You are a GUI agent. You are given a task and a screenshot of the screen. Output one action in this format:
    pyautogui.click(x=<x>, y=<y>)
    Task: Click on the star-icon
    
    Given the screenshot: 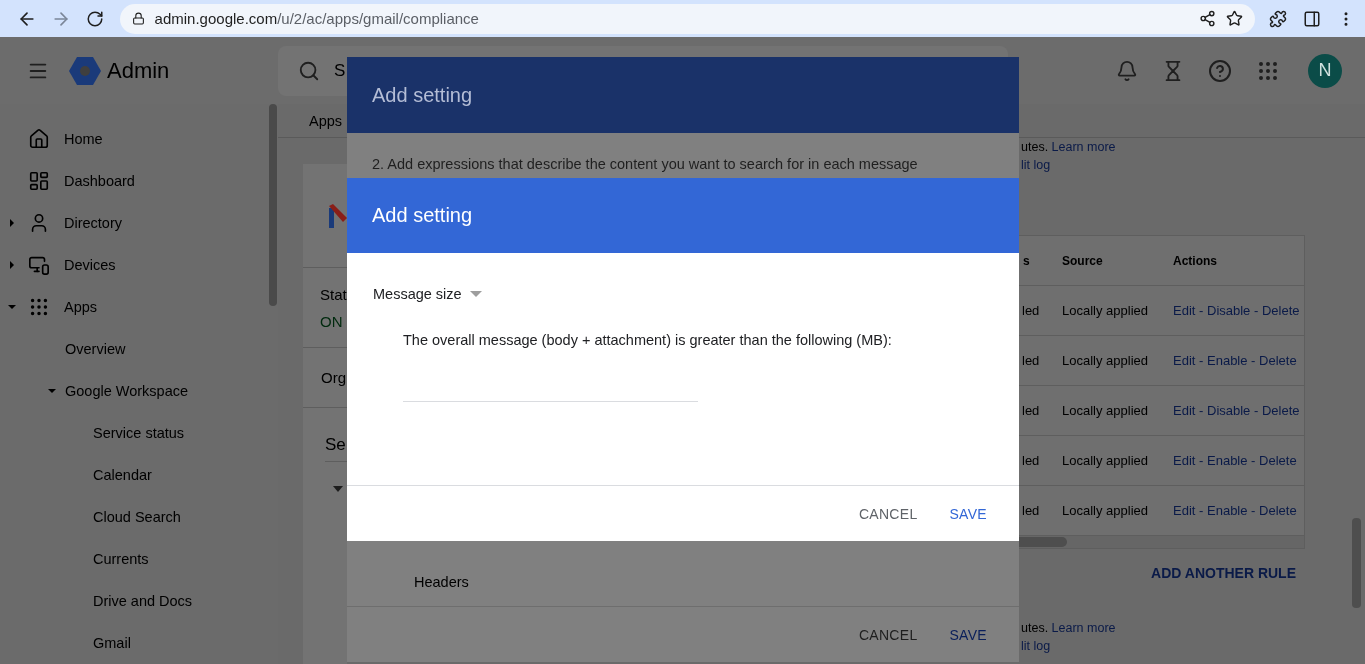 What is the action you would take?
    pyautogui.click(x=1234, y=19)
    